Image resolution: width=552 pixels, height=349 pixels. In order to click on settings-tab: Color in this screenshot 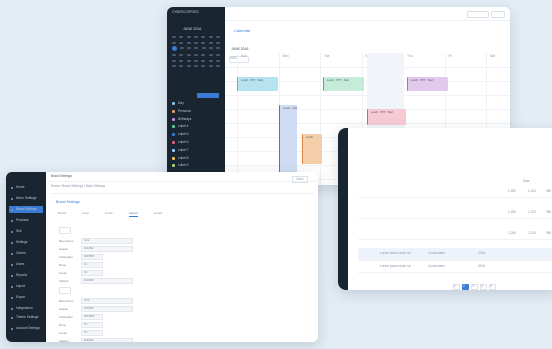, I will do `click(85, 214)`.